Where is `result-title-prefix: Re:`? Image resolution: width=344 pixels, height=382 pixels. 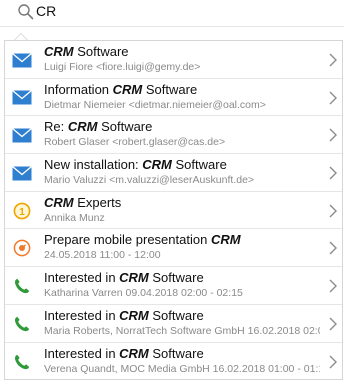
result-title-prefix: Re: is located at coordinates (56, 127).